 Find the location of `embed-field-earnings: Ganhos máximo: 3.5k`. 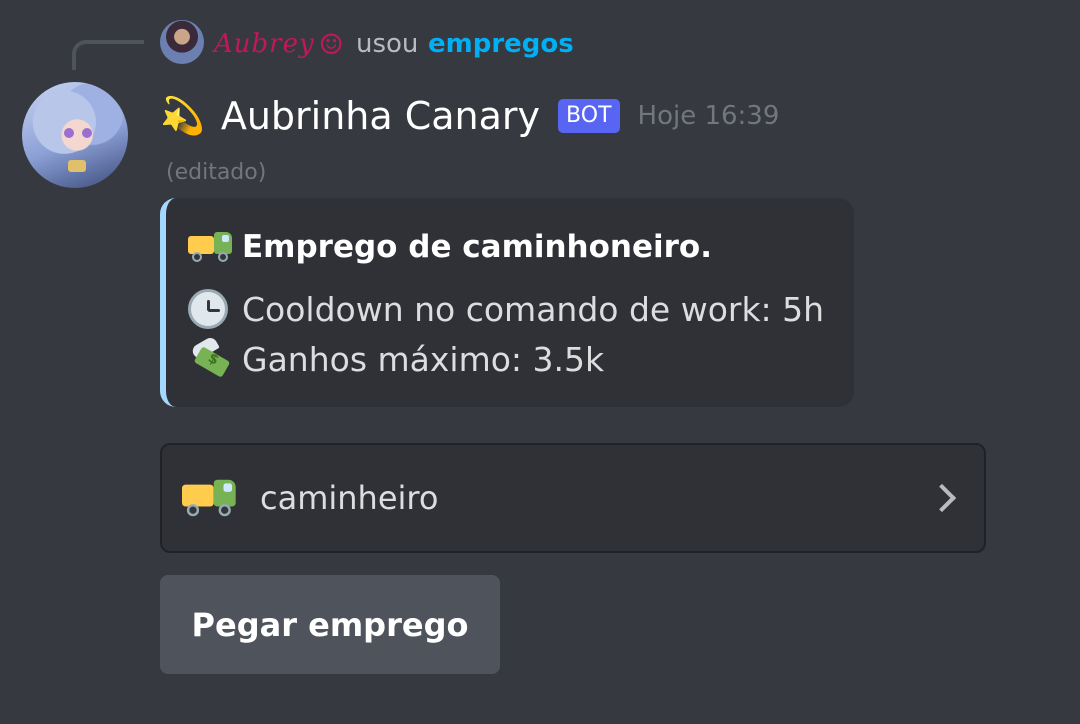

embed-field-earnings: Ganhos máximo: 3.5k is located at coordinates (423, 359).